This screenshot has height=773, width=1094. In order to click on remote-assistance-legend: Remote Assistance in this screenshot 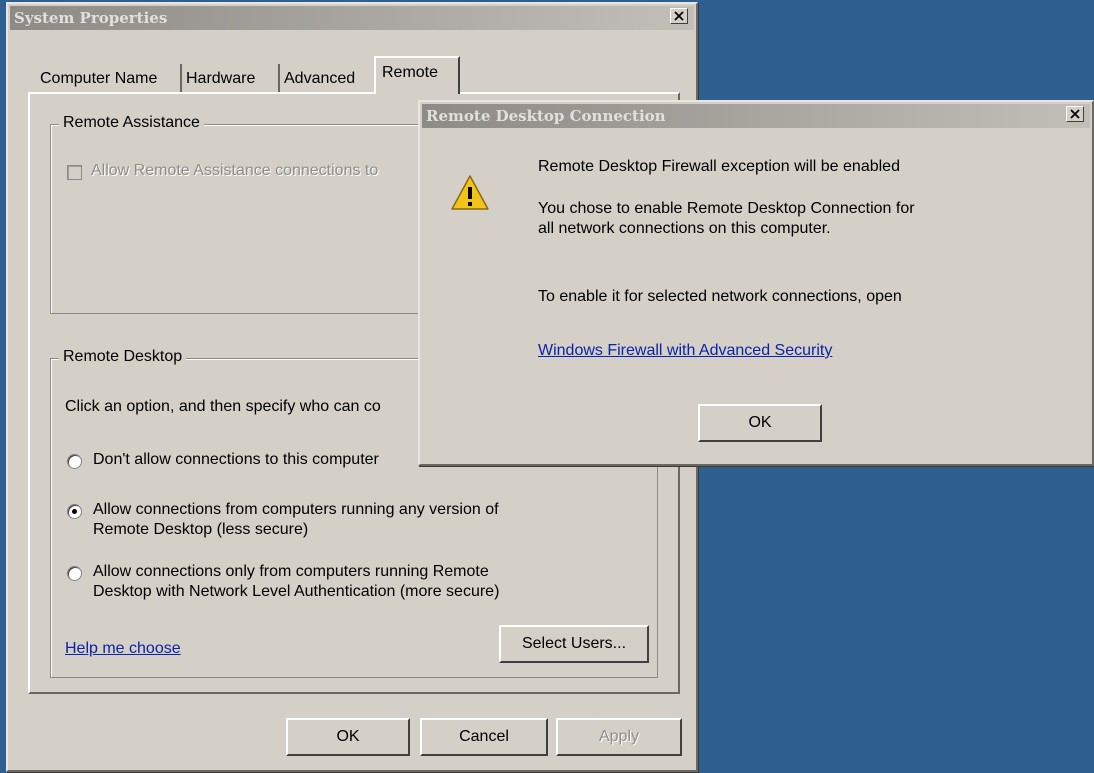, I will do `click(131, 123)`.